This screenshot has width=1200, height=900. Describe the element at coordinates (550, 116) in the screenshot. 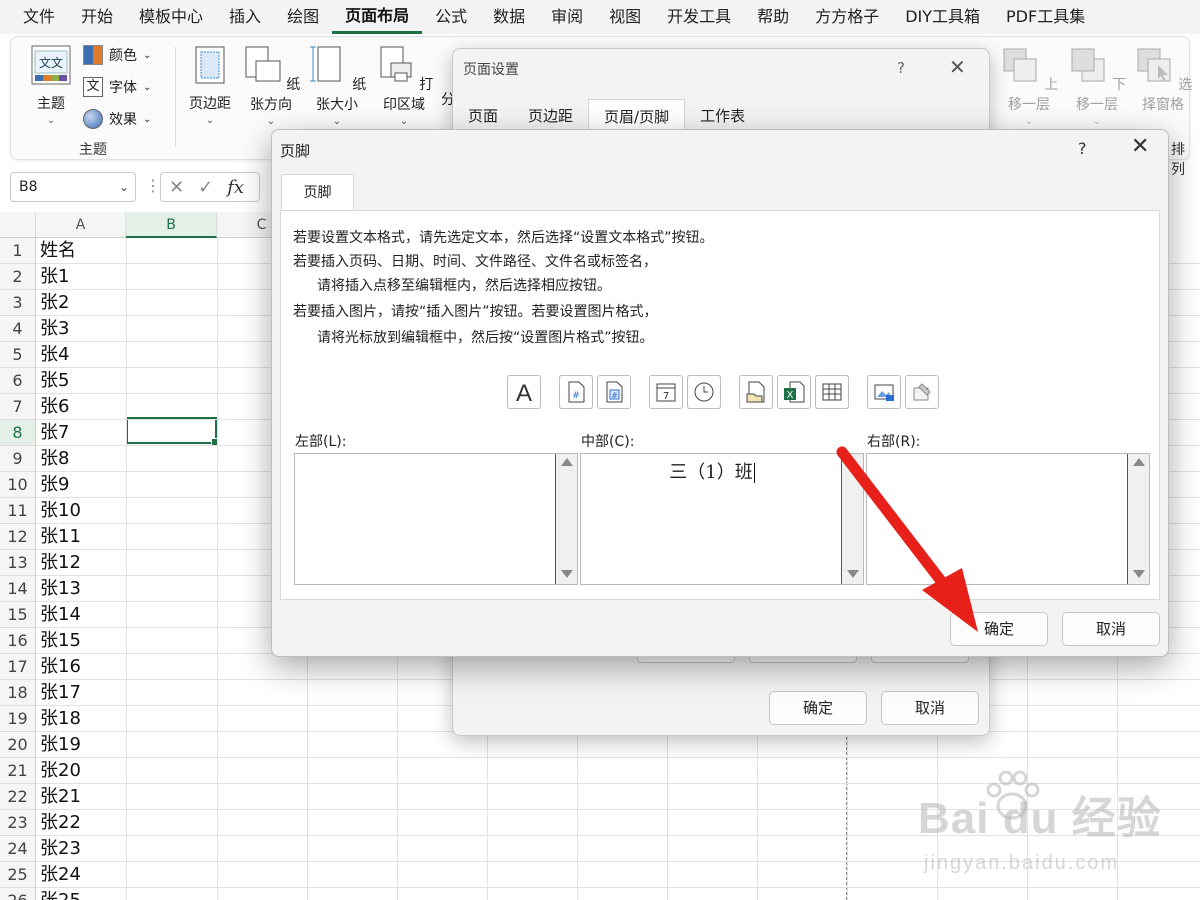

I see `tab-margins: 页边距` at that location.